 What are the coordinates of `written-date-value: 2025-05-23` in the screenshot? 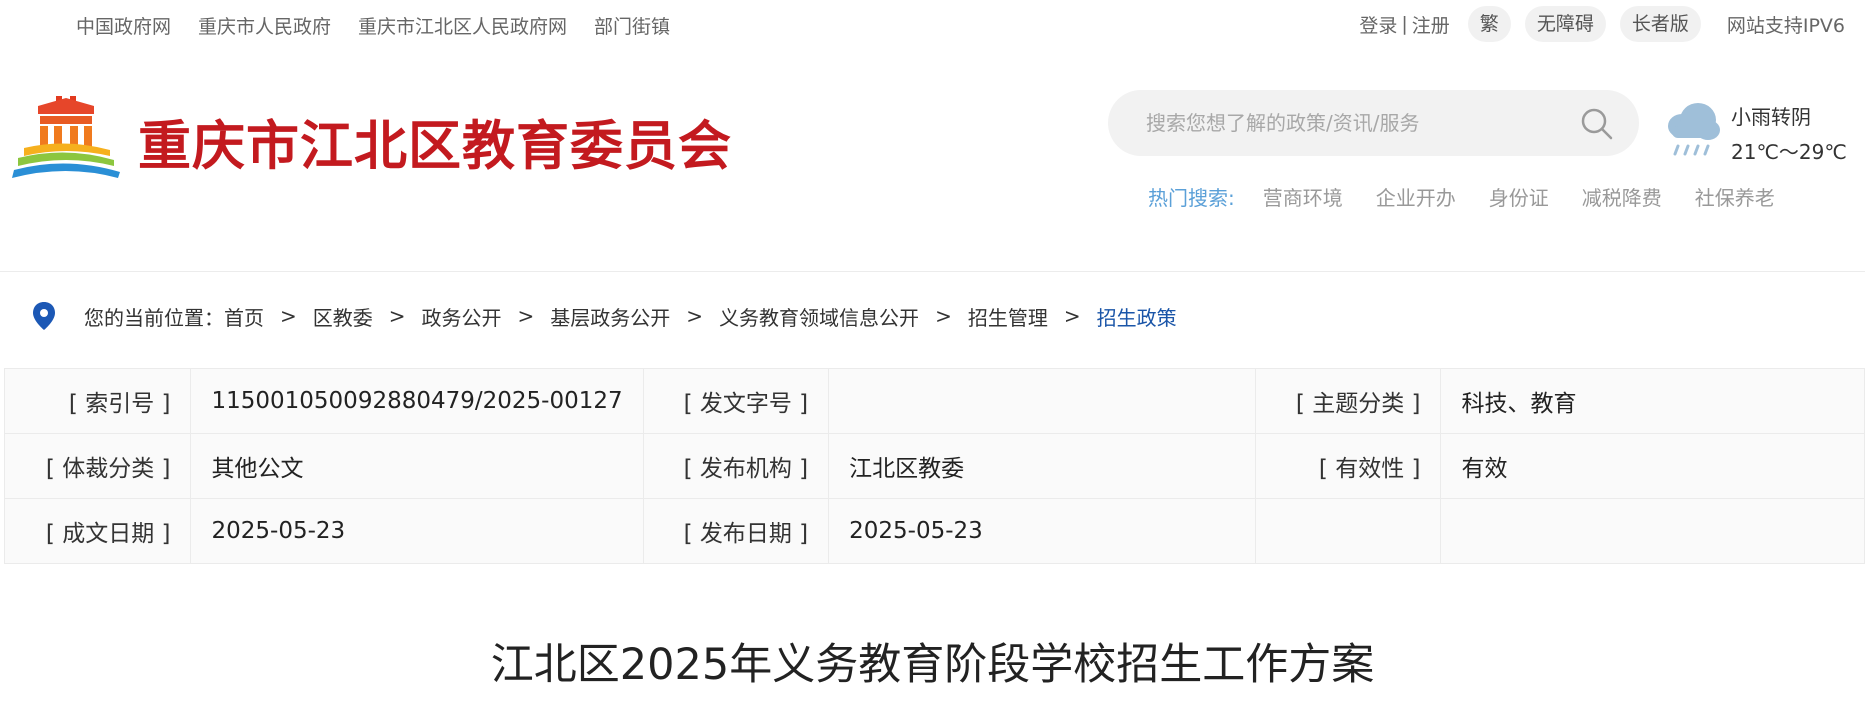 It's located at (417, 531).